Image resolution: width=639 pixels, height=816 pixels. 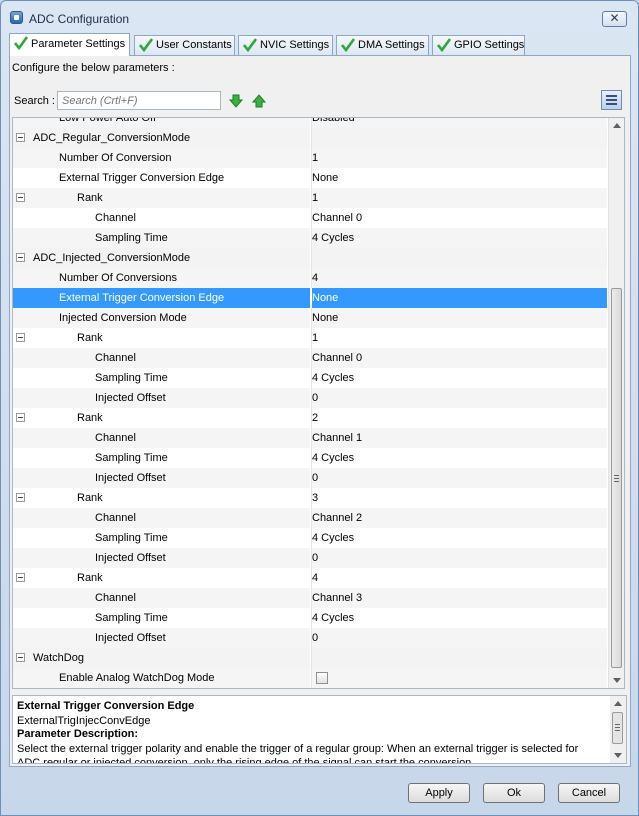 What do you see at coordinates (514, 793) in the screenshot?
I see `ok-button: Ok` at bounding box center [514, 793].